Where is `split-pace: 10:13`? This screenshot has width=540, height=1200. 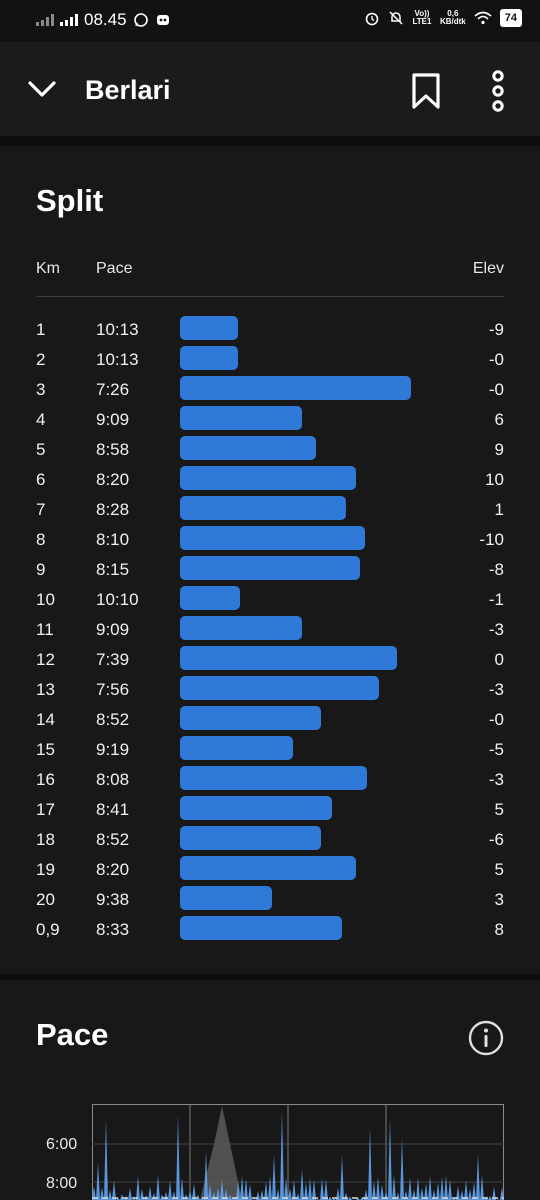
split-pace: 10:13 is located at coordinates (117, 359).